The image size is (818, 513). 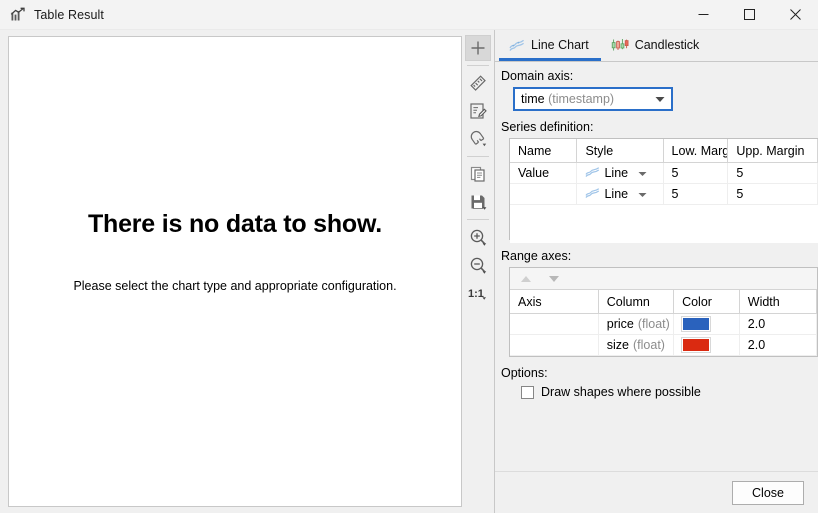 What do you see at coordinates (517, 45) in the screenshot?
I see `line-chart-icon` at bounding box center [517, 45].